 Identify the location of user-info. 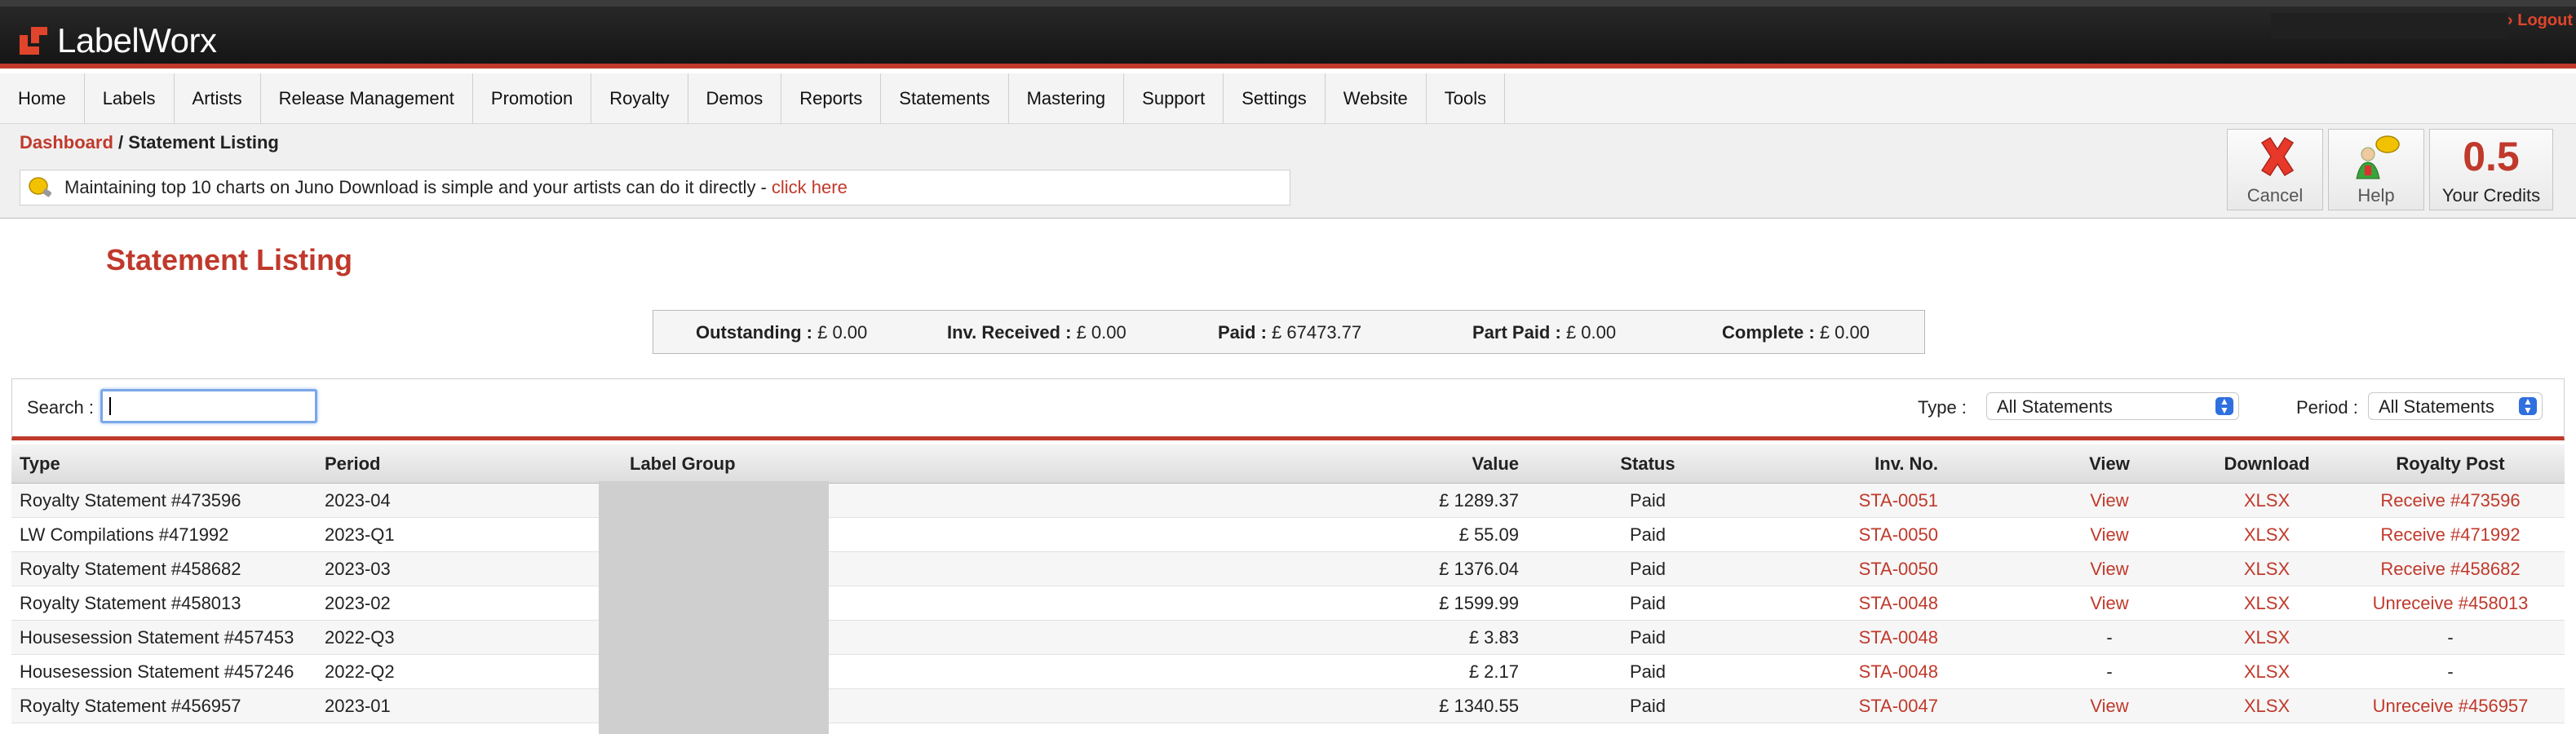
(2389, 26).